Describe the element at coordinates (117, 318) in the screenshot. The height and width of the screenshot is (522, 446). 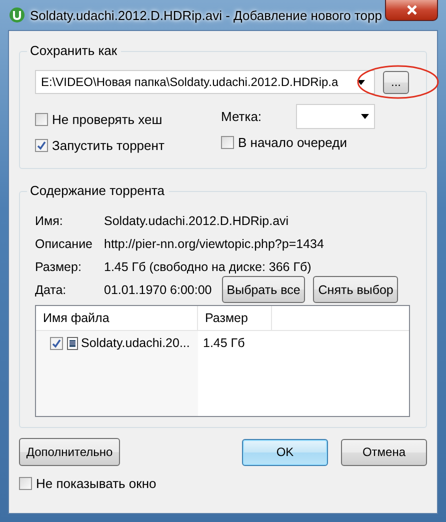
I see `column-header: Имя файла` at that location.